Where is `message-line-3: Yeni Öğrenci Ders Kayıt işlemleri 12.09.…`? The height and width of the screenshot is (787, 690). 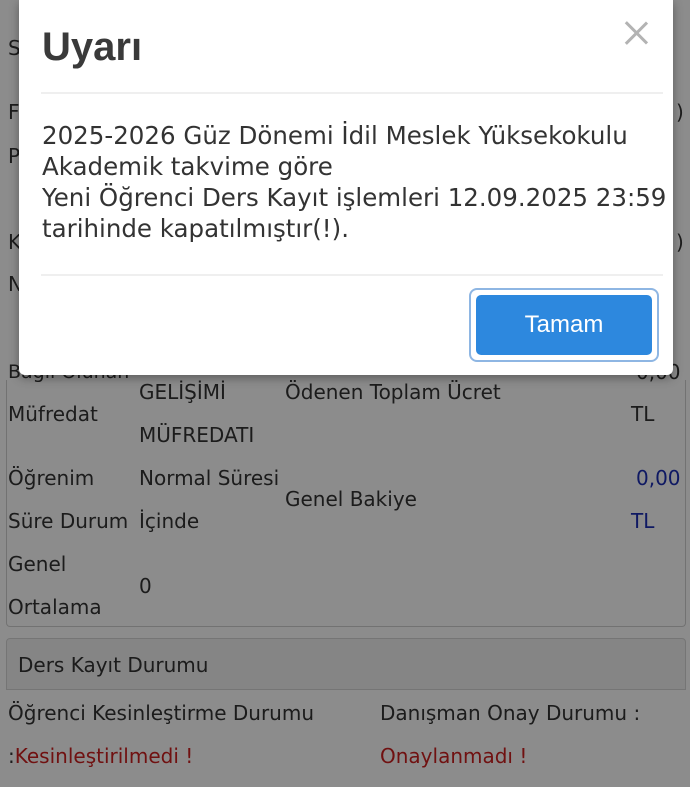
message-line-3: Yeni Öğrenci Ders Kayıt işlemleri 12.09.… is located at coordinates (354, 197).